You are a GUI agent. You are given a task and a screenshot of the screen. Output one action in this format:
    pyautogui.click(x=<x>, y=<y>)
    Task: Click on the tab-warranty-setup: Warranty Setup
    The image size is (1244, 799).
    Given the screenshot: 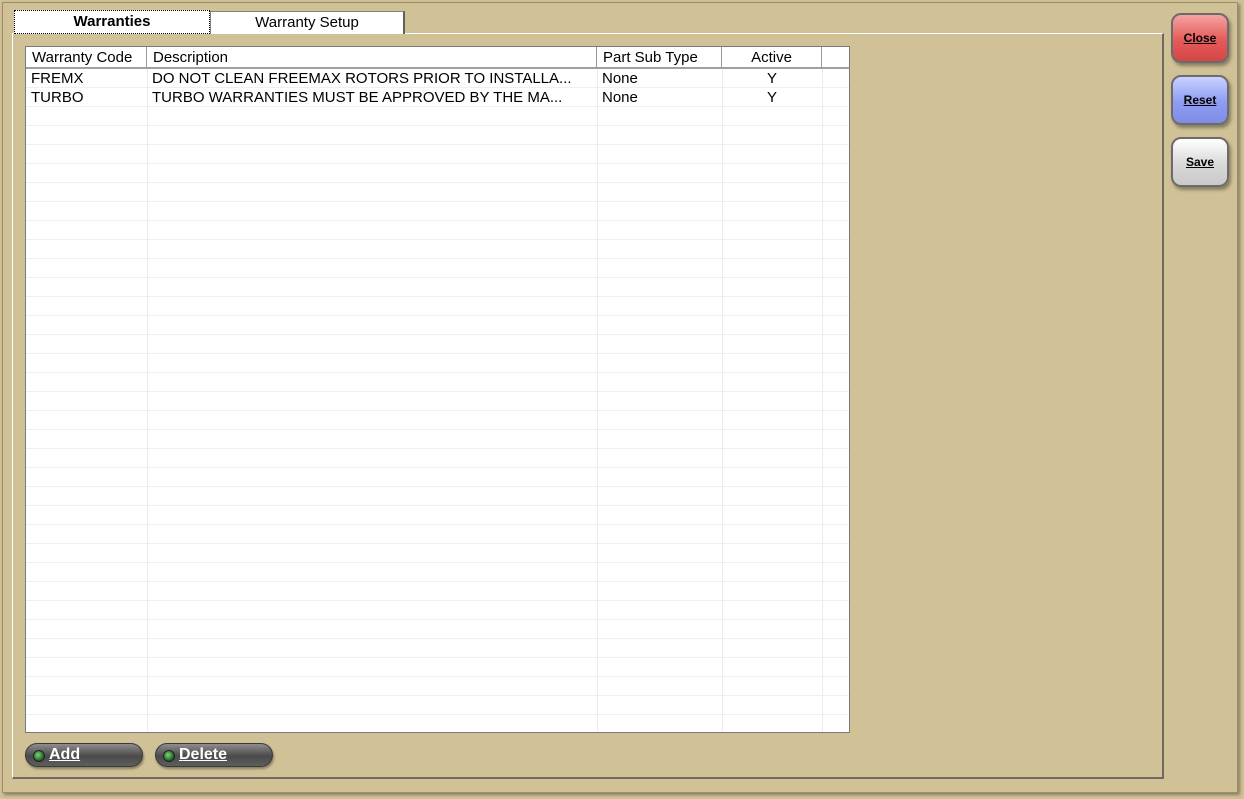 What is the action you would take?
    pyautogui.click(x=307, y=22)
    